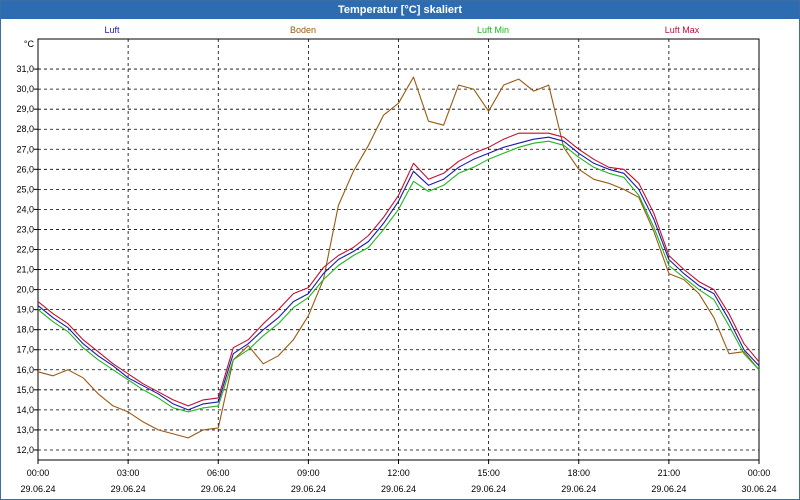  Describe the element at coordinates (303, 30) in the screenshot. I see `legend-entry-boden: Boden` at that location.